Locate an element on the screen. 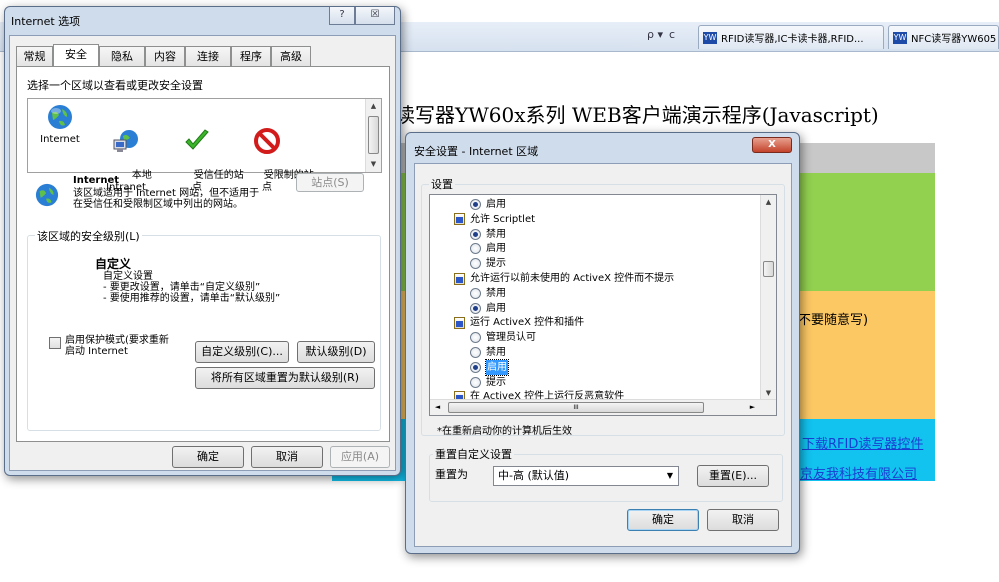  globe-icon is located at coordinates (60, 117).